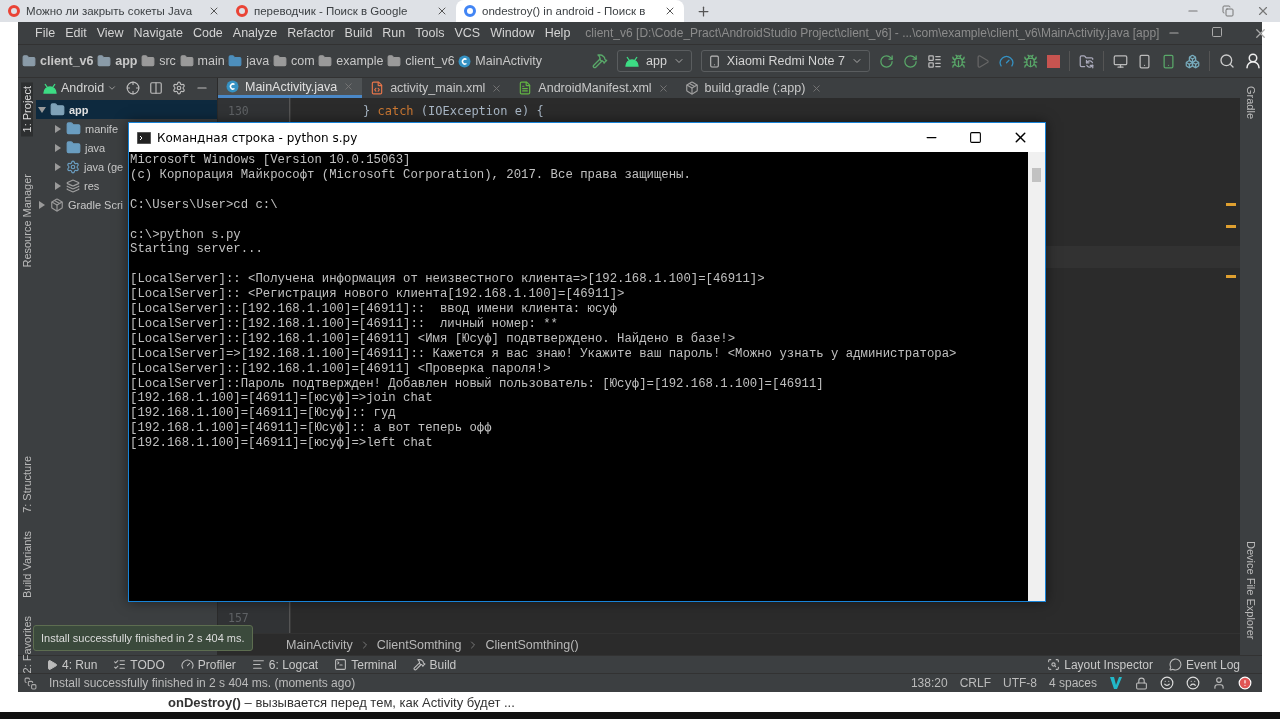  I want to click on tree-item: manife, so click(78, 128).